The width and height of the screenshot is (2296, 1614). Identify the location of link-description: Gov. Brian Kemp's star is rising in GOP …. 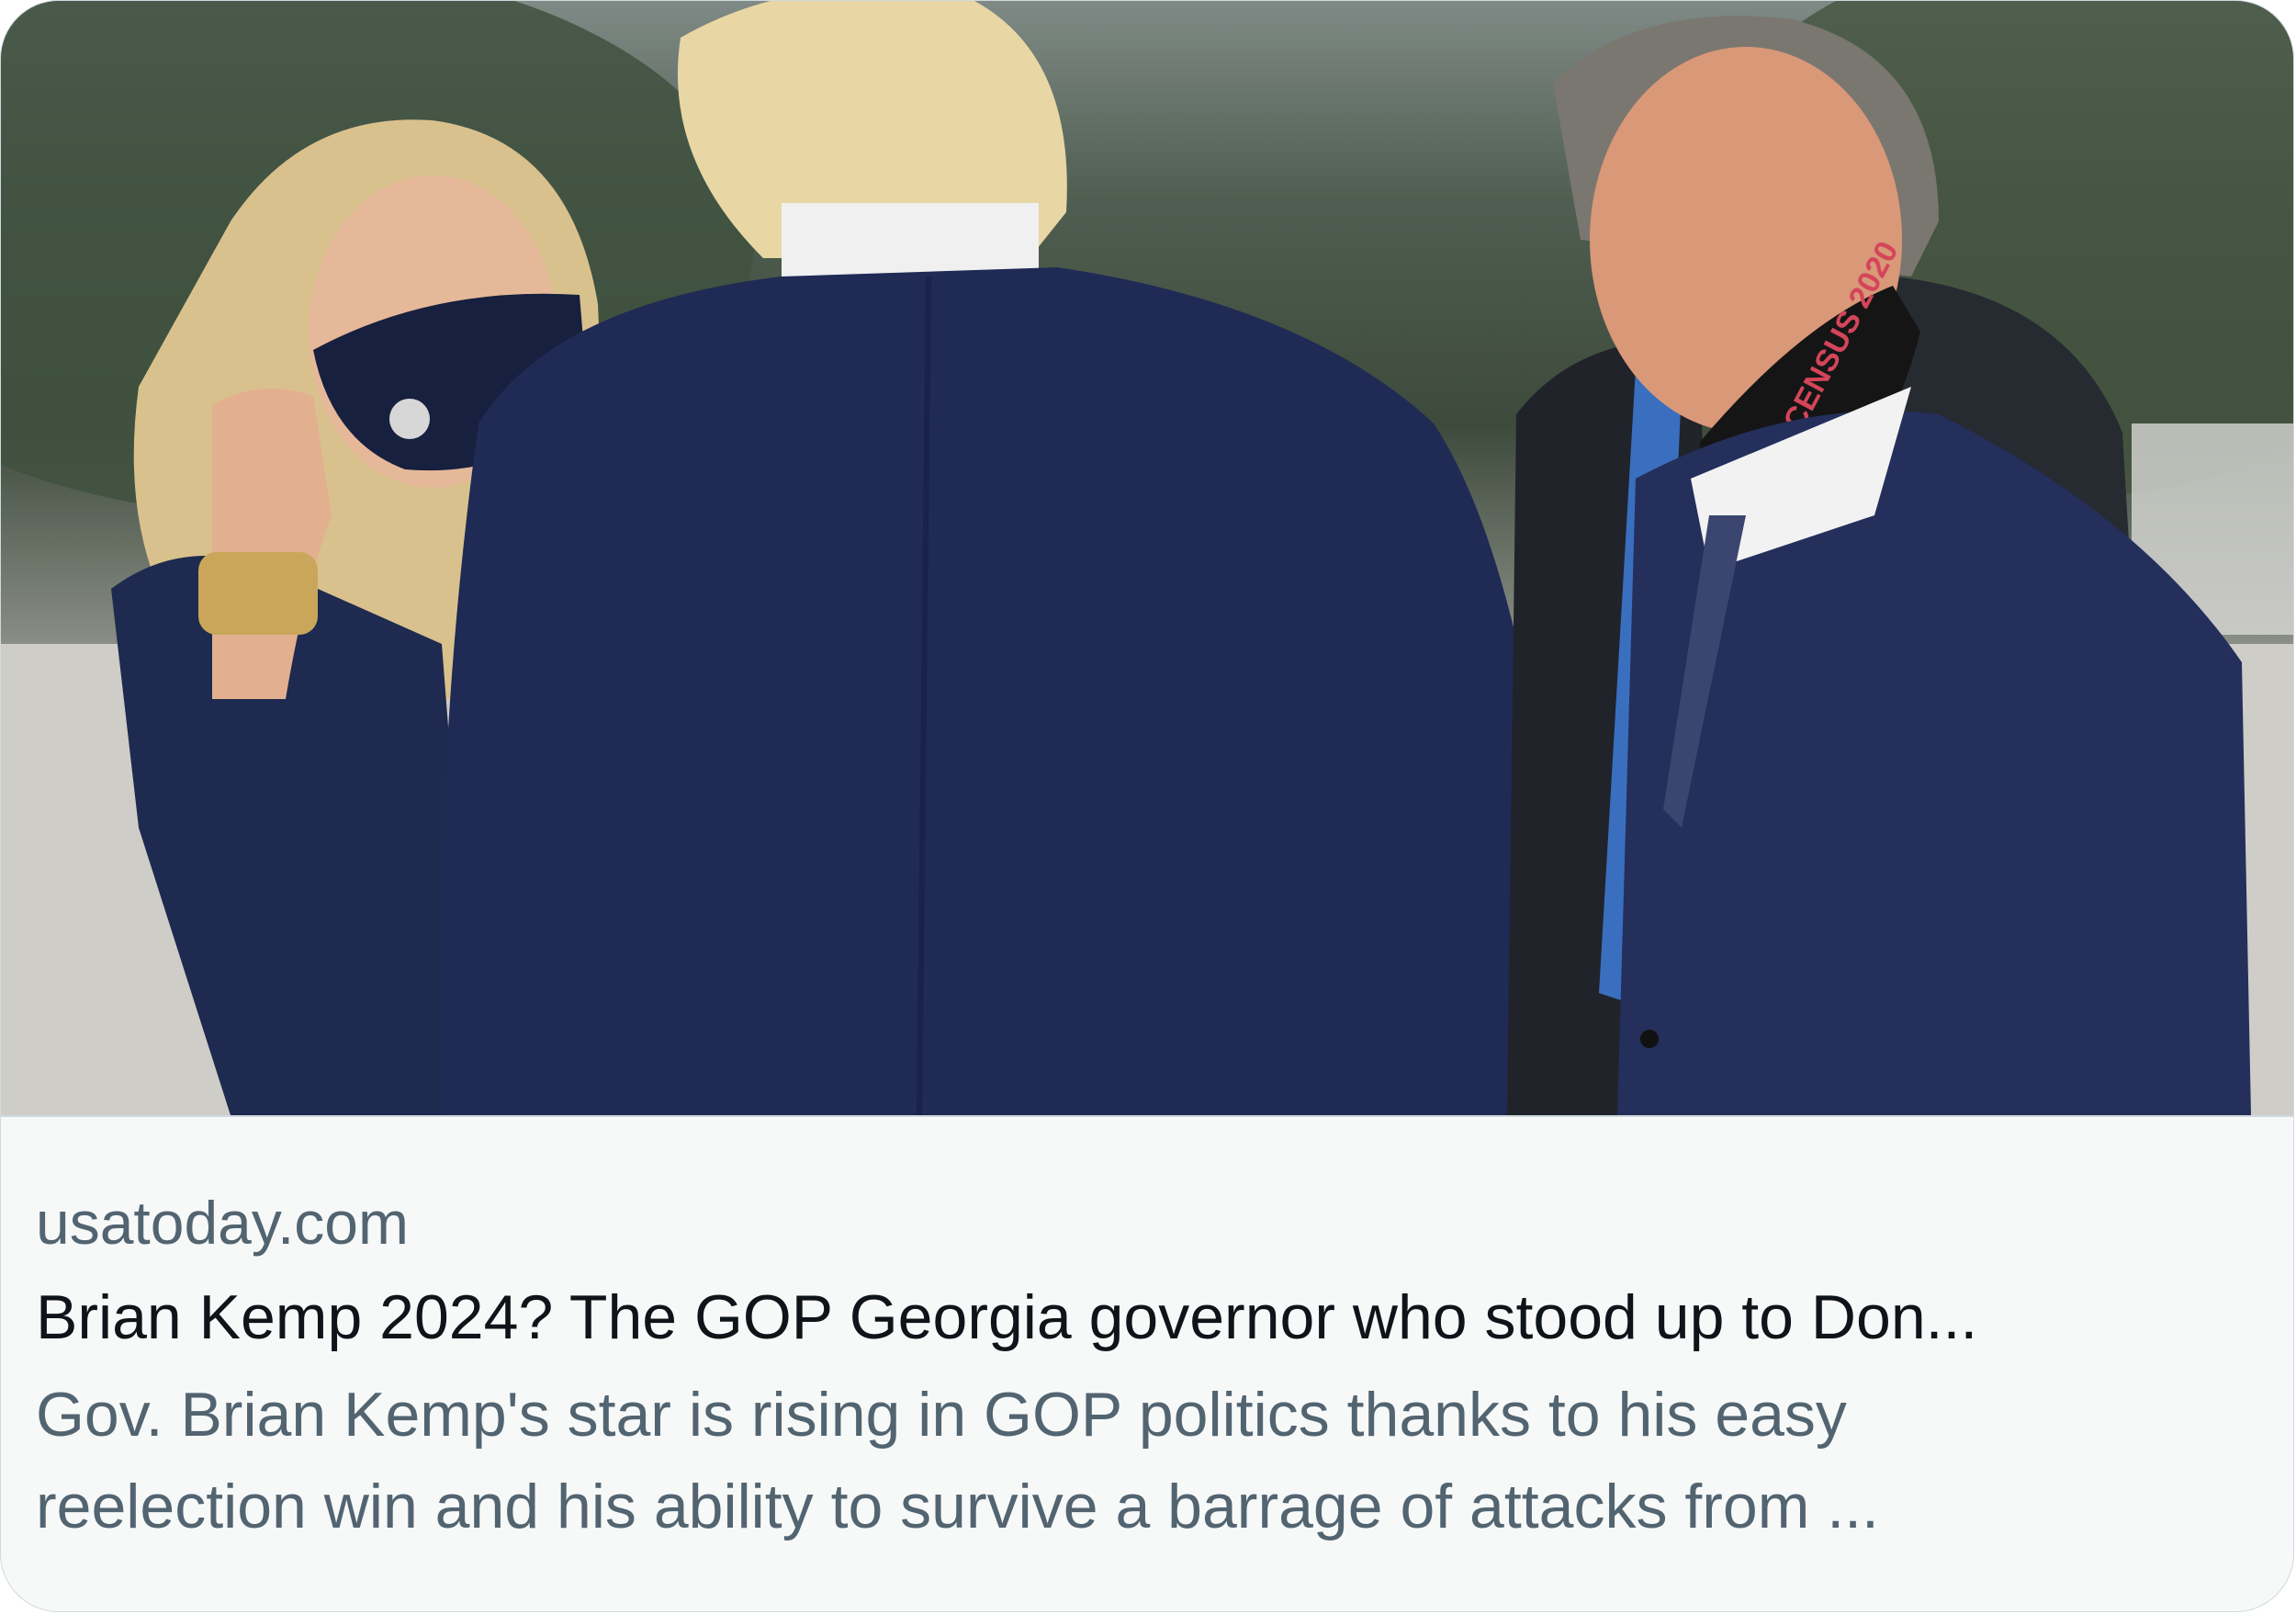
(957, 1460).